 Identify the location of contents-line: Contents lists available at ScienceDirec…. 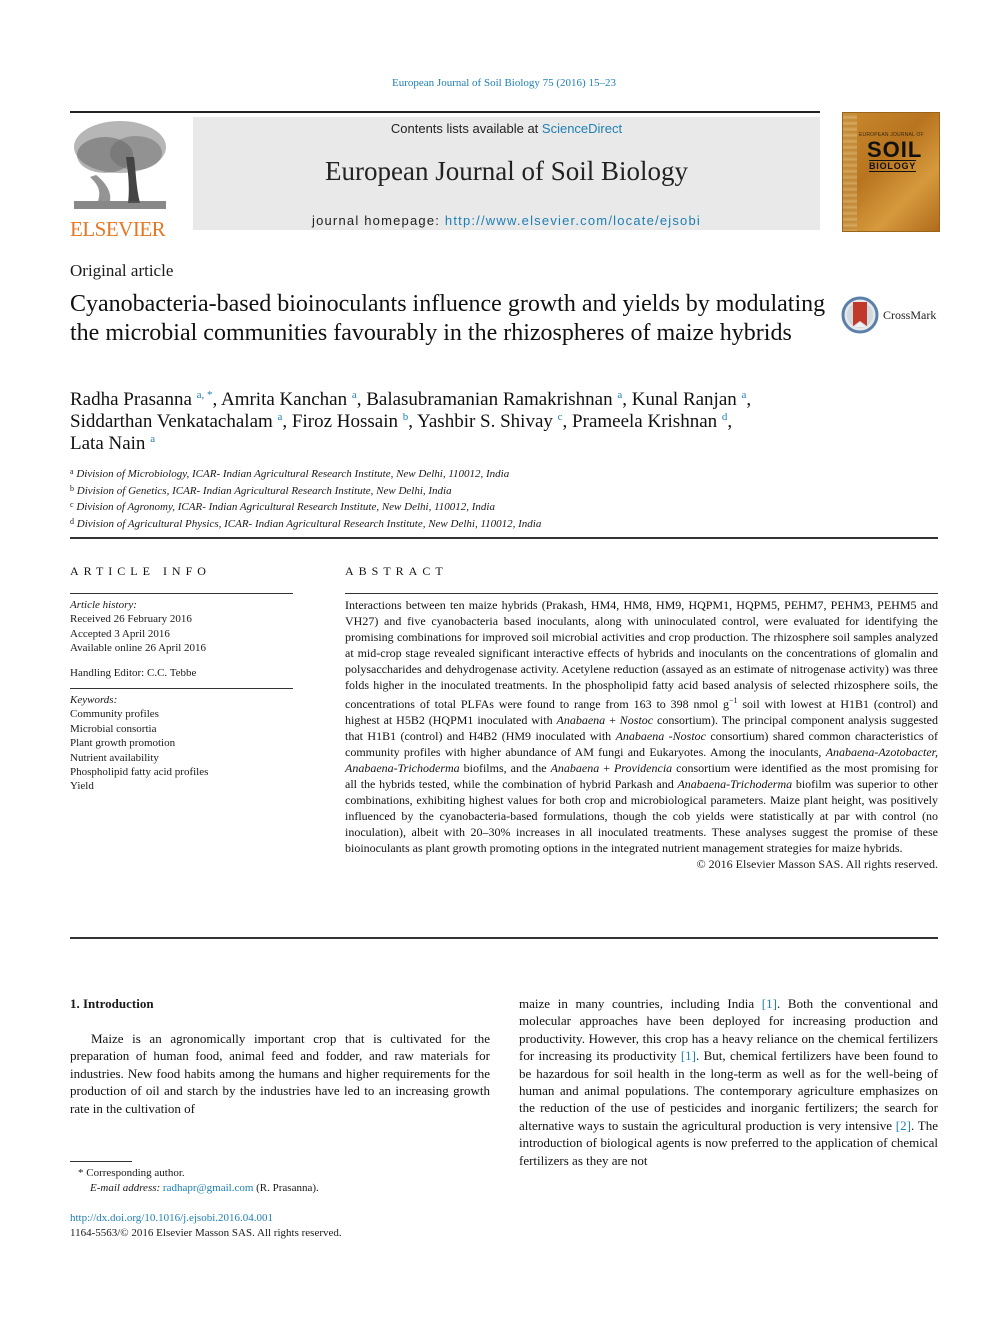
(506, 128).